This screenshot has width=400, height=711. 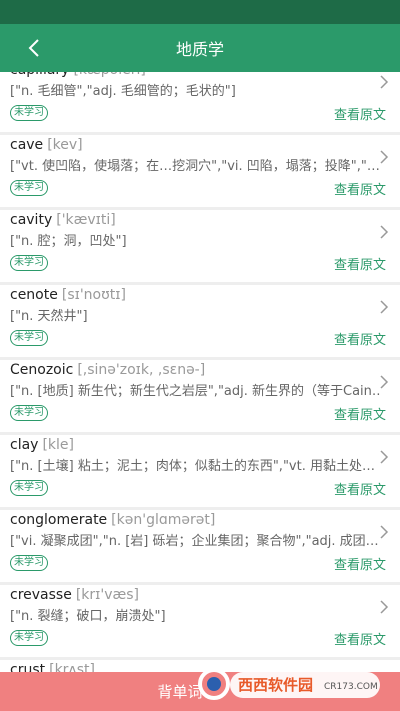 I want to click on word-text: cavity, so click(x=31, y=220).